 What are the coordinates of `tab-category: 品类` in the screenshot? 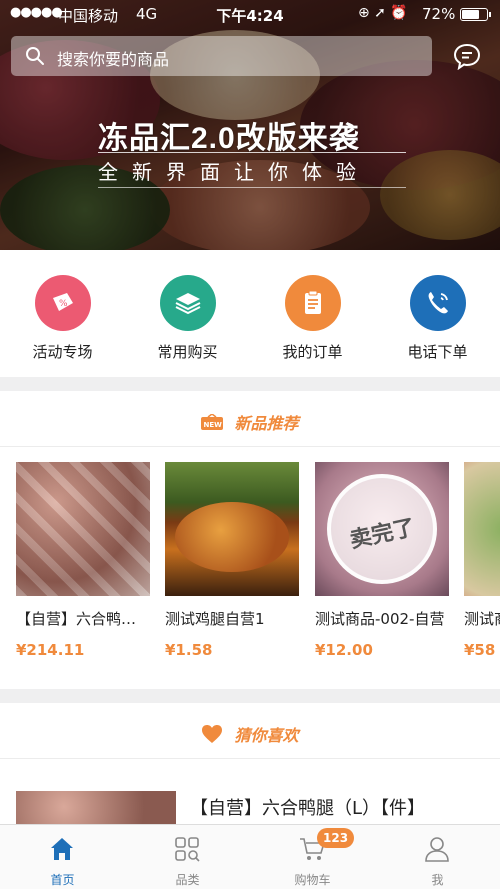 It's located at (187, 857).